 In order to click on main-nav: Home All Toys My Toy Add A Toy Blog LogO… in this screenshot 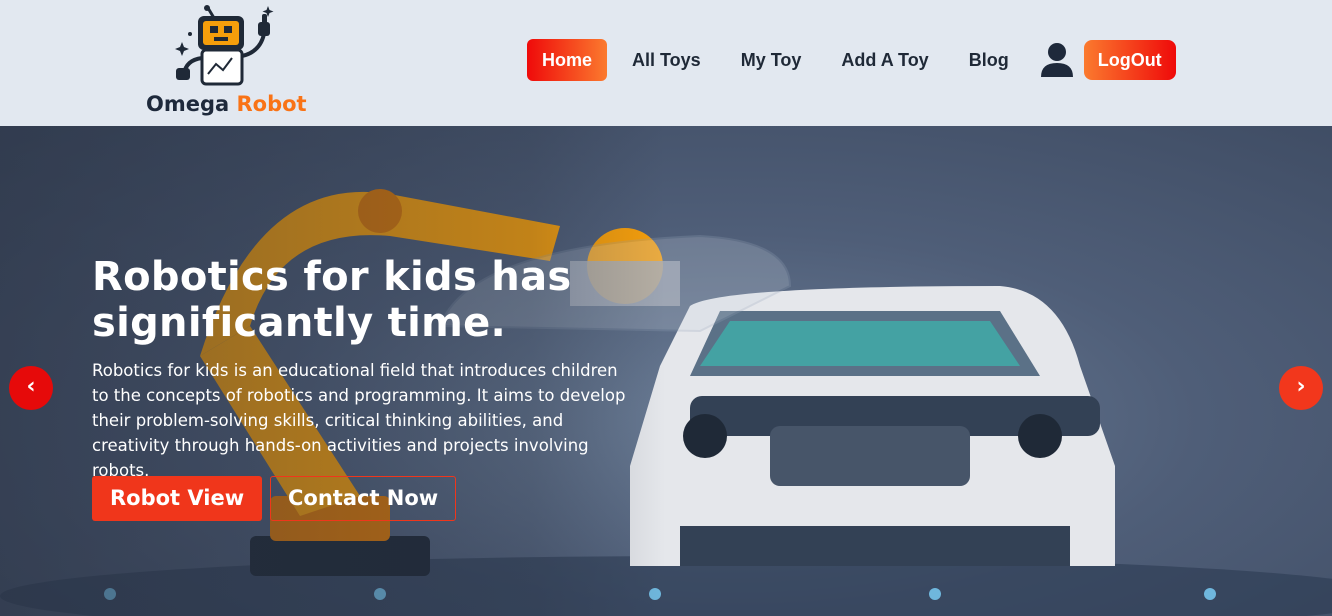, I will do `click(851, 60)`.